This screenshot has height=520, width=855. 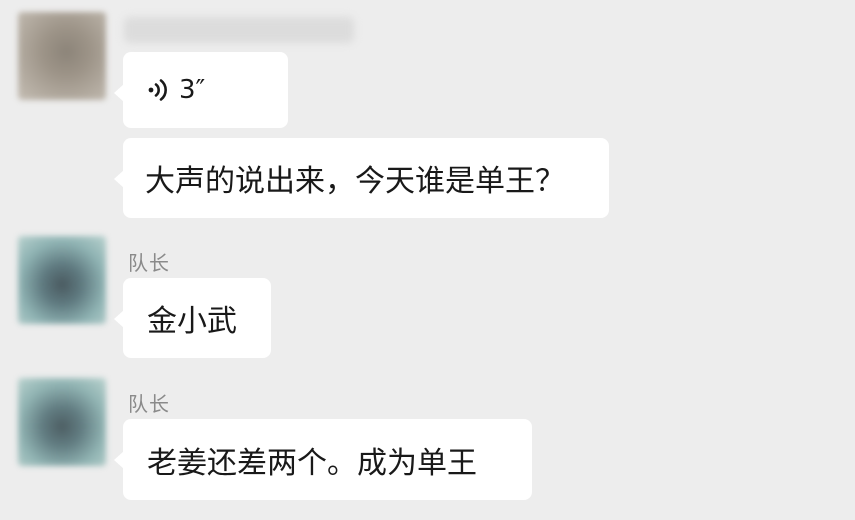 I want to click on message-bubble: 金小武, so click(x=192, y=318).